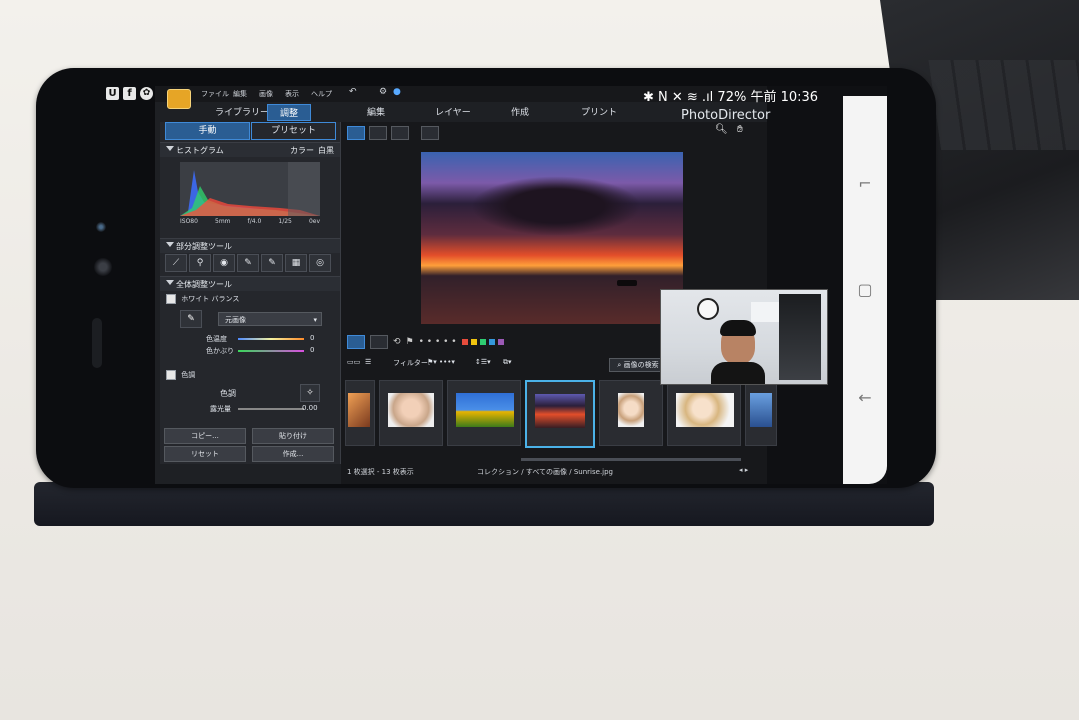 The height and width of the screenshot is (720, 1079). What do you see at coordinates (765, 312) in the screenshot?
I see `ceiling-light` at bounding box center [765, 312].